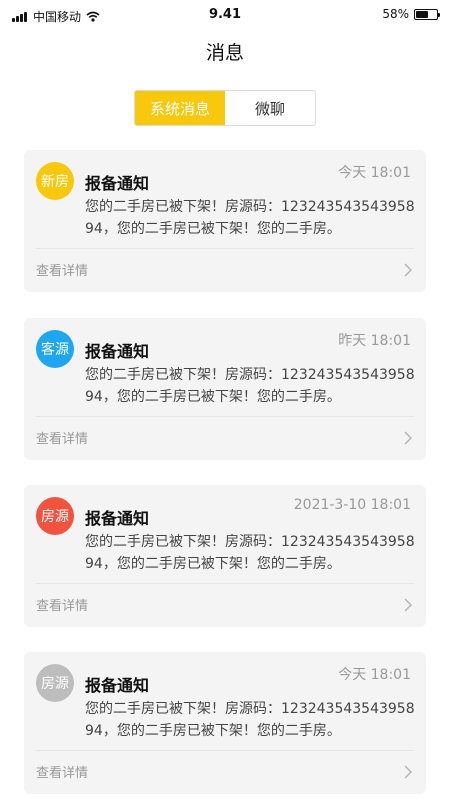  I want to click on message-time: 2021-3-10 18:01, so click(352, 505).